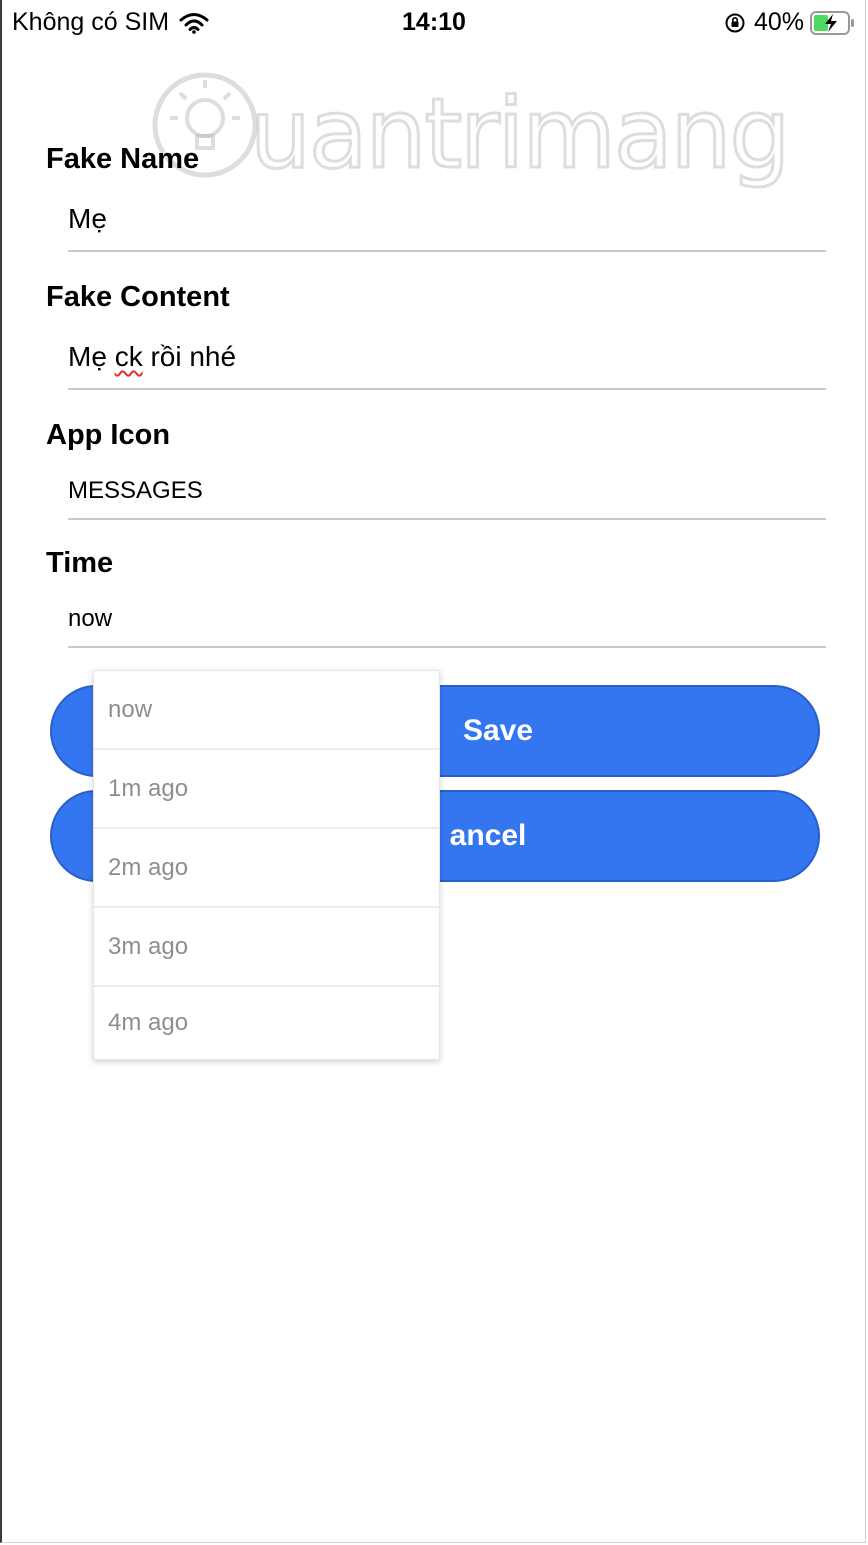 This screenshot has height=1545, width=868. What do you see at coordinates (778, 22) in the screenshot?
I see `battery-percent: 40%` at bounding box center [778, 22].